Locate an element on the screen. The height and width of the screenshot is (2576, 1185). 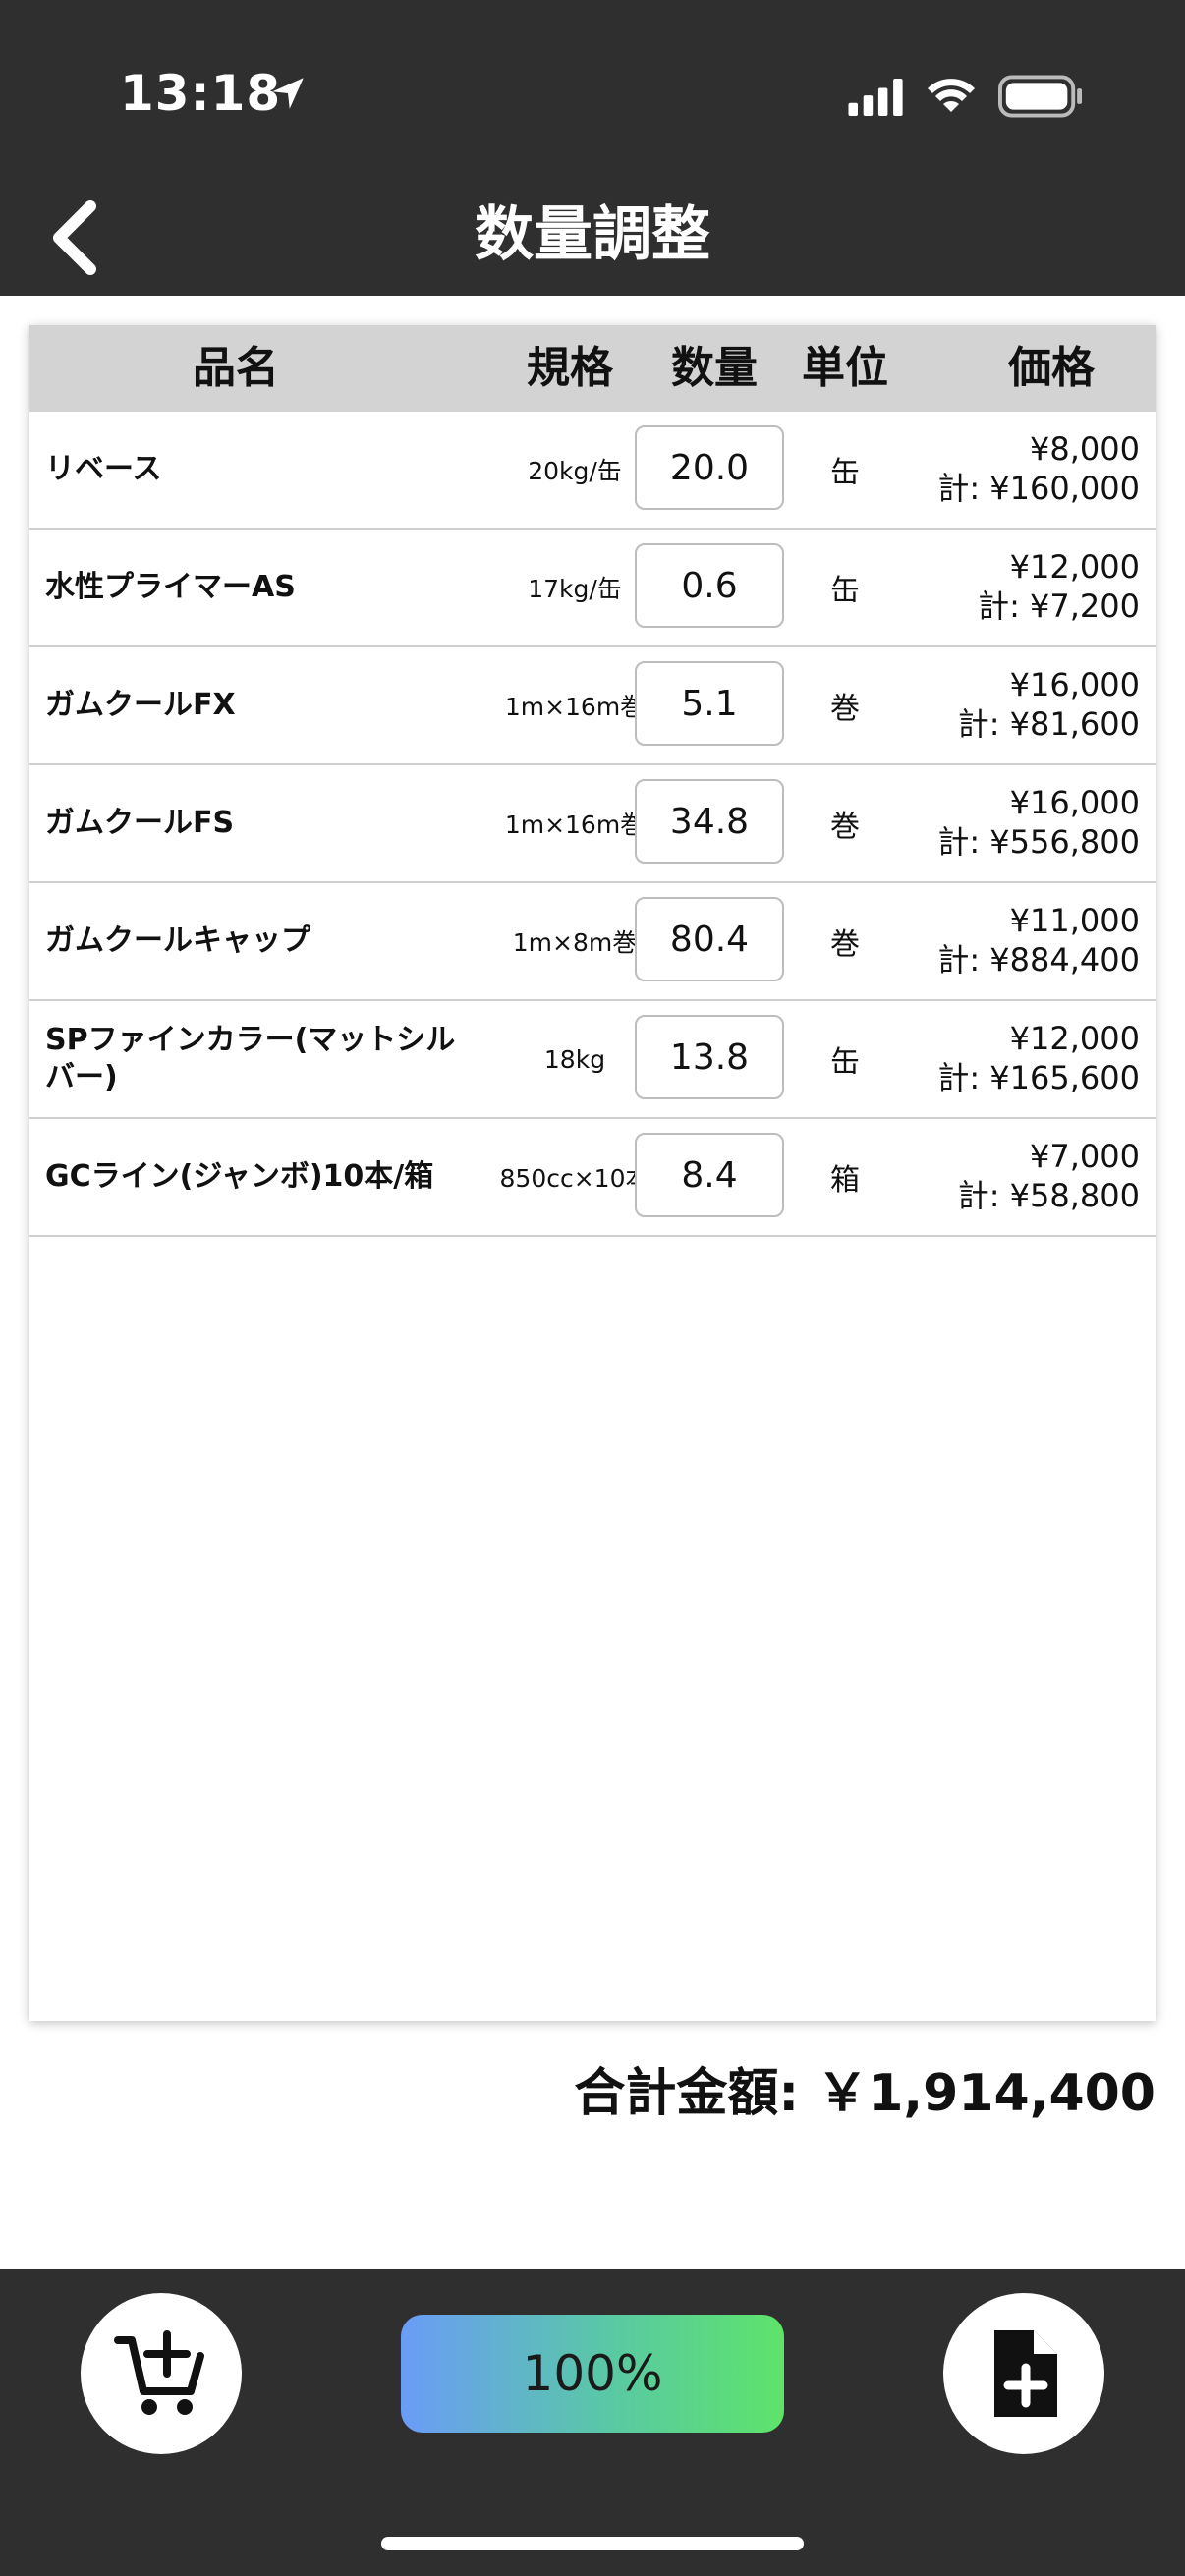
item-name: ガムクールFS is located at coordinates (140, 823).